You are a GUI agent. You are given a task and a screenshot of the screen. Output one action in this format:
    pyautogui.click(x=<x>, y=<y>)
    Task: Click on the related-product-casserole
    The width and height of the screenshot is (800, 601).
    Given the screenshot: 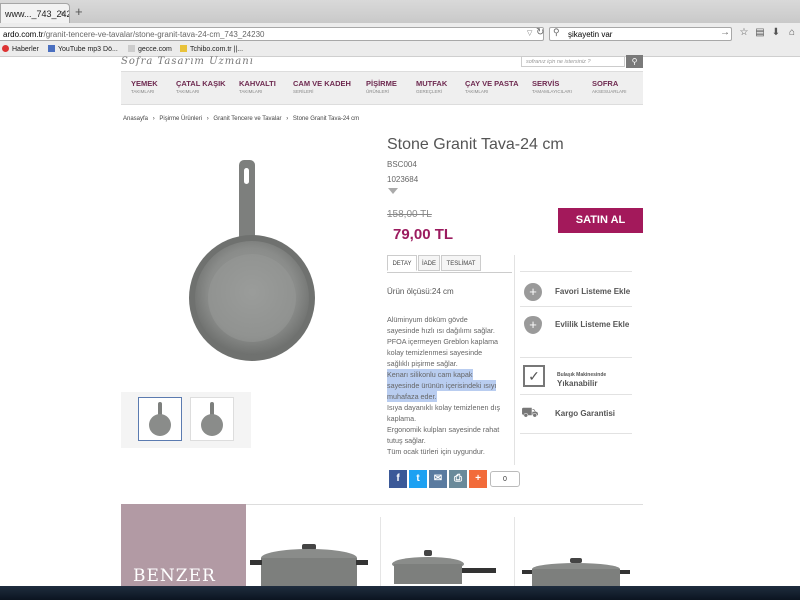 What is the action you would take?
    pyautogui.click(x=577, y=571)
    